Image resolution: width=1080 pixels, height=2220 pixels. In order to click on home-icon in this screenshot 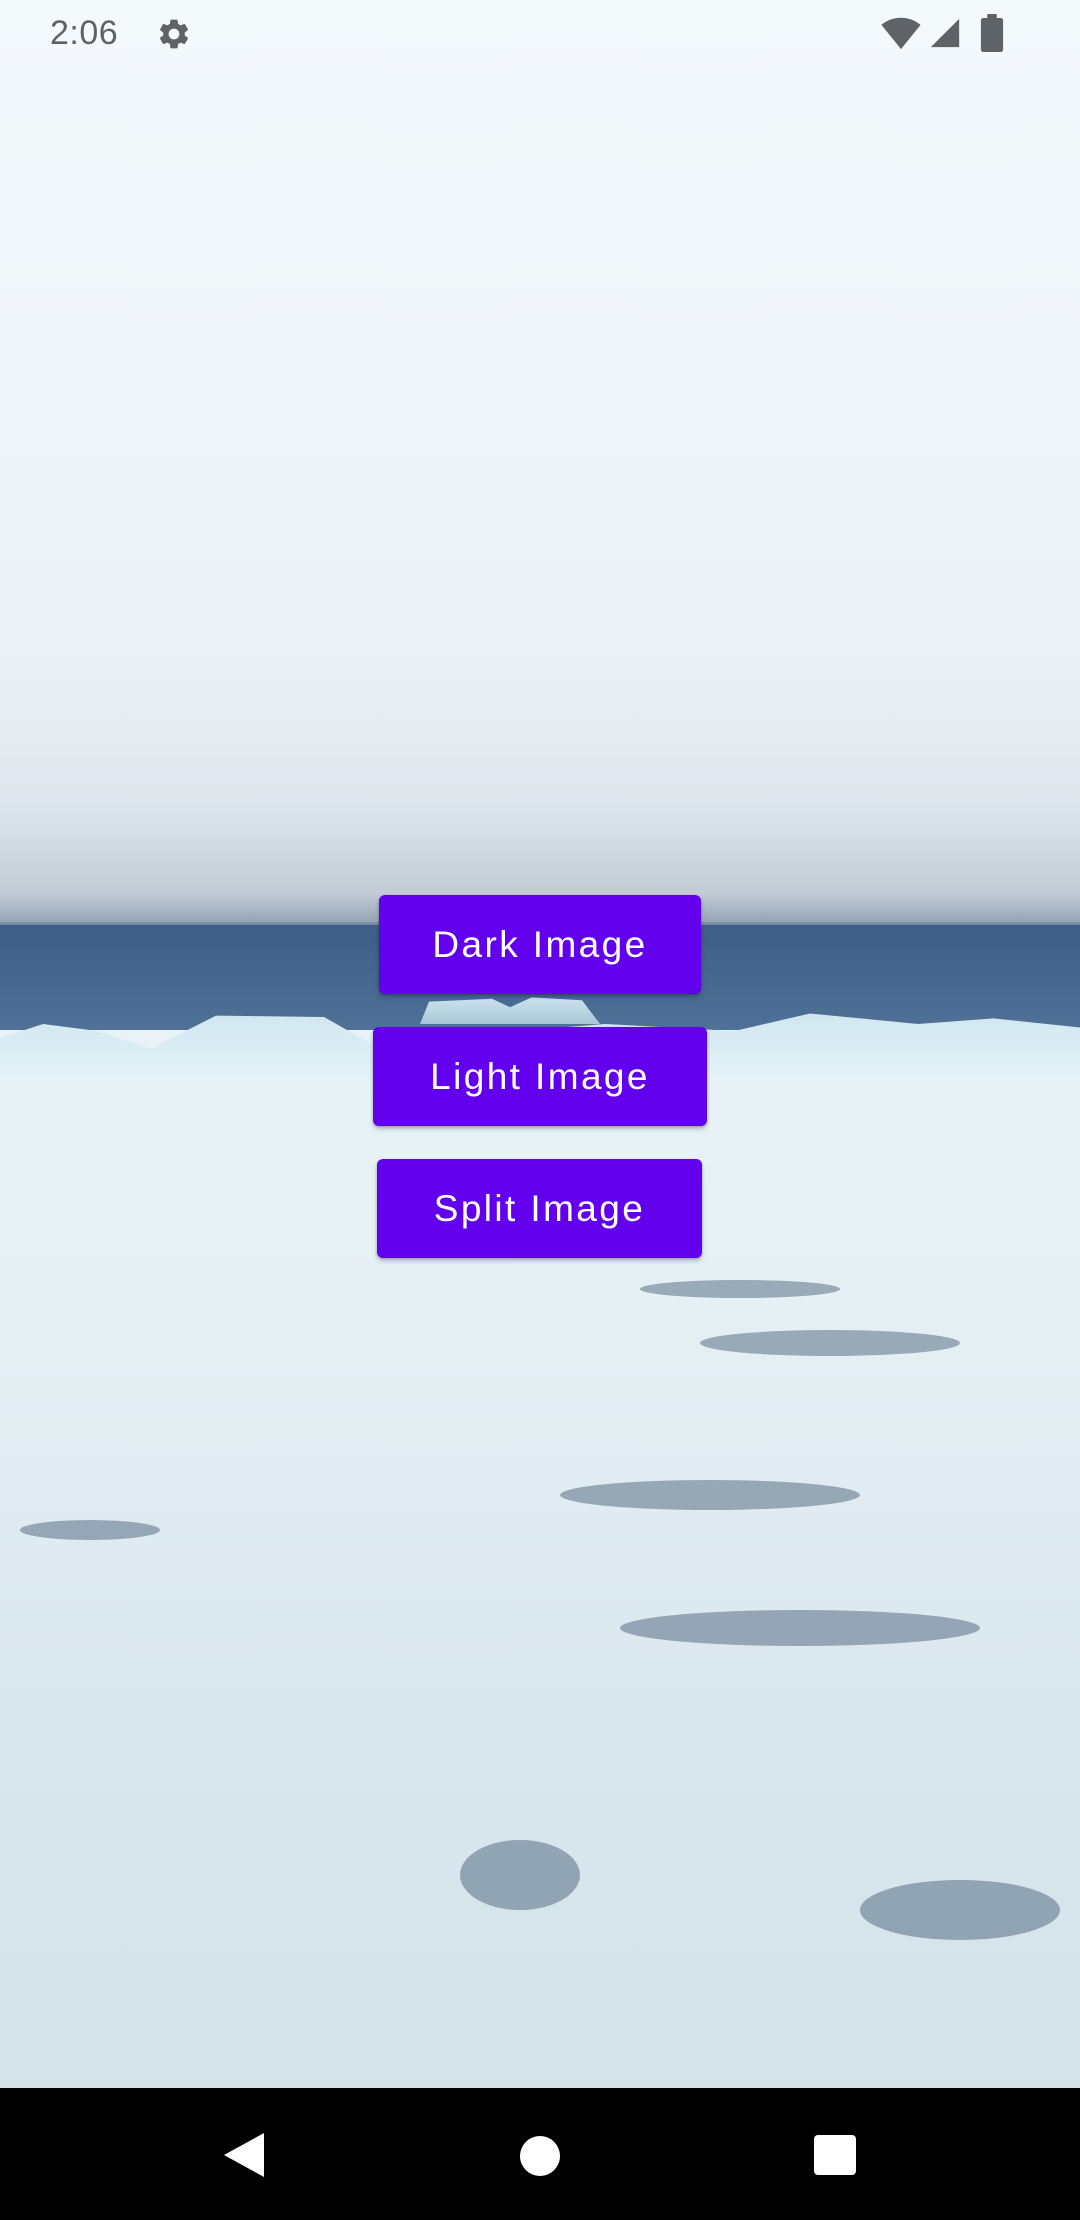, I will do `click(540, 2156)`.